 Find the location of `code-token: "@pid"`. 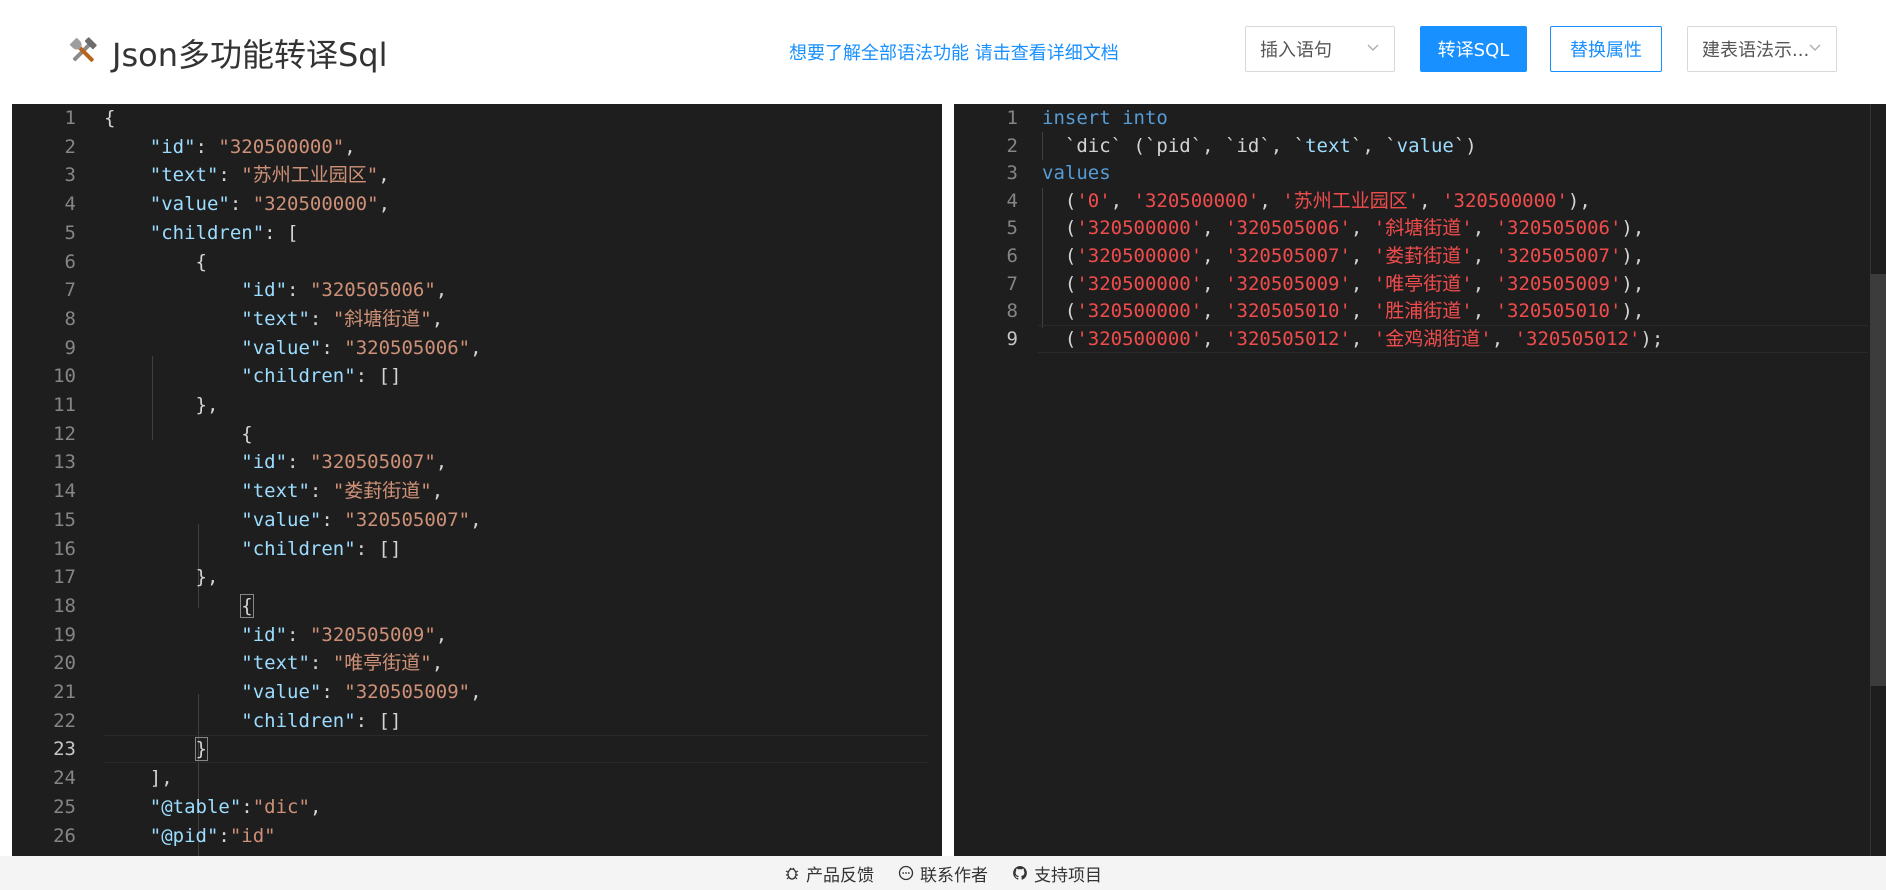

code-token: "@pid" is located at coordinates (184, 835).